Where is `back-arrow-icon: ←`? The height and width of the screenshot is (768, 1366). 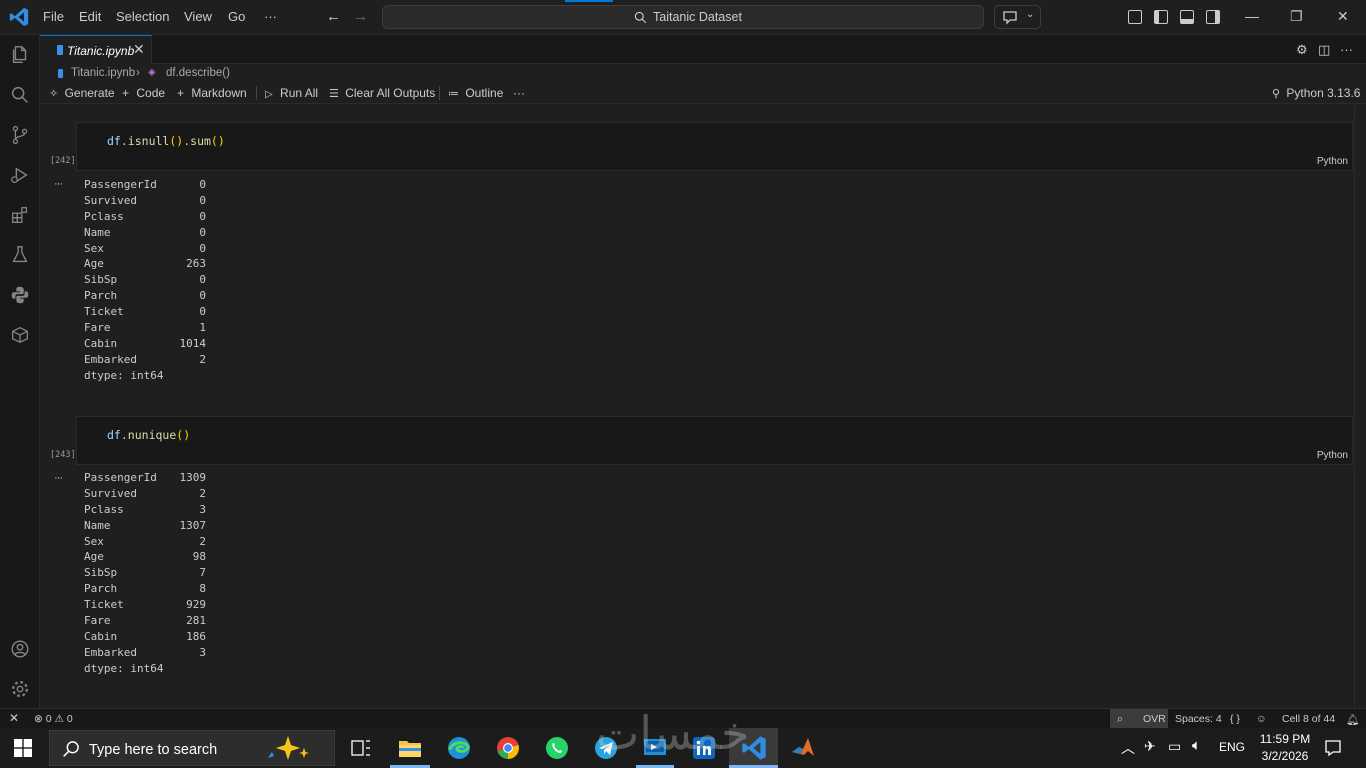 back-arrow-icon: ← is located at coordinates (333, 16).